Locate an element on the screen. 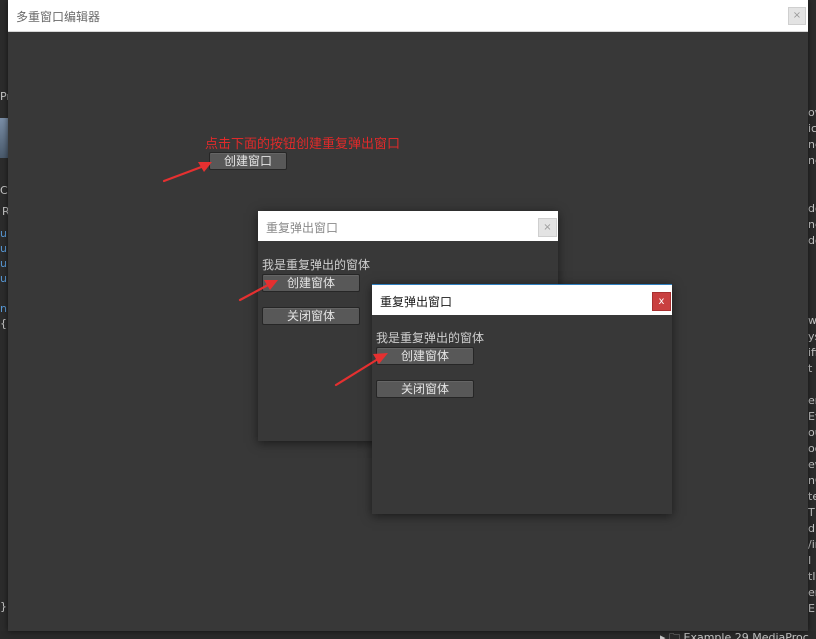  background-text: t is located at coordinates (810, 368).